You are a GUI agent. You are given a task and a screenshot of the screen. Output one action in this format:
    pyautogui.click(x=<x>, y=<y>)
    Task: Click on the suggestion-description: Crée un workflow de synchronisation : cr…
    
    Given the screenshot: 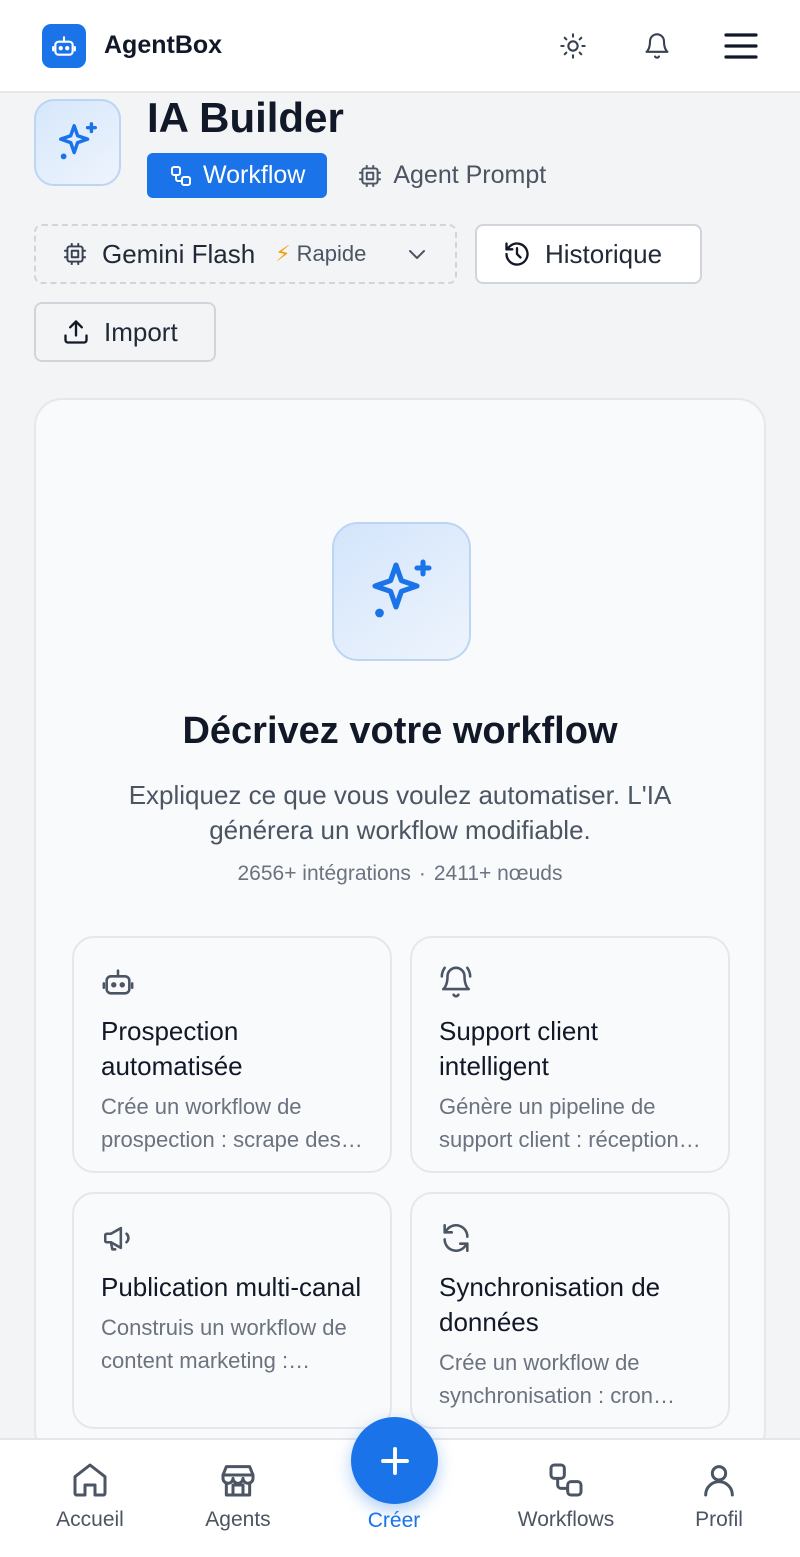 What is the action you would take?
    pyautogui.click(x=546, y=1379)
    